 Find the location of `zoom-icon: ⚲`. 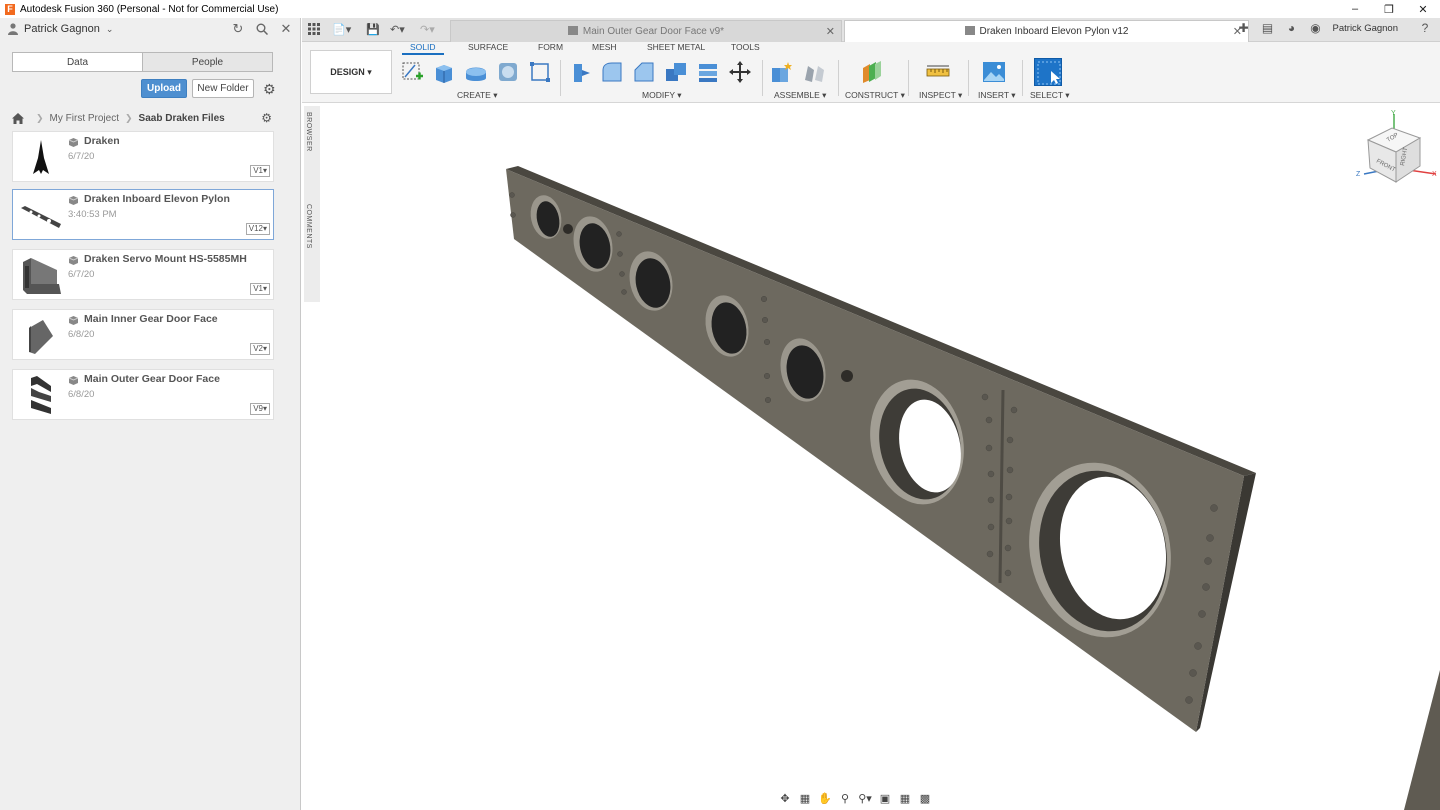

zoom-icon: ⚲ is located at coordinates (845, 798).